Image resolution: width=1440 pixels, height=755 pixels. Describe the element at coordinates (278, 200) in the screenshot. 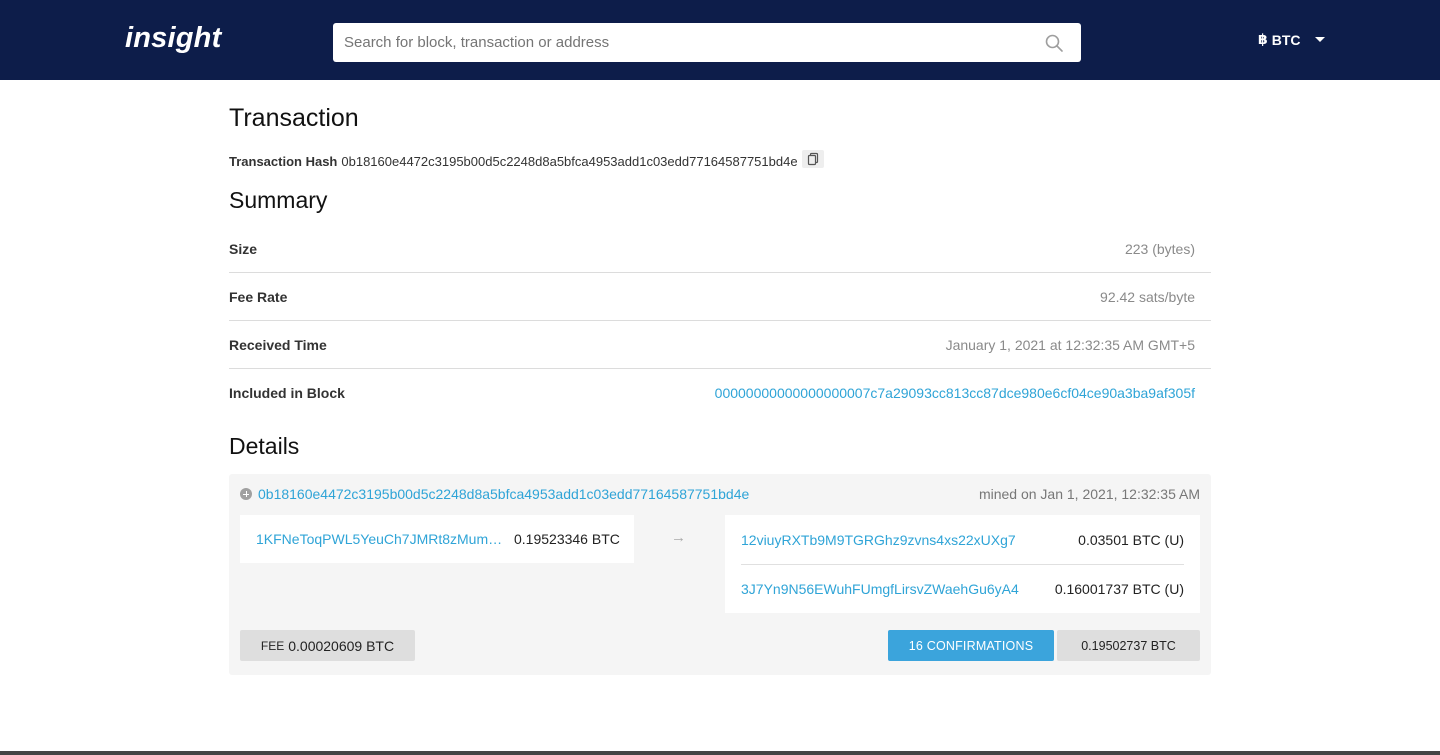

I see `summary-title: Summary` at that location.